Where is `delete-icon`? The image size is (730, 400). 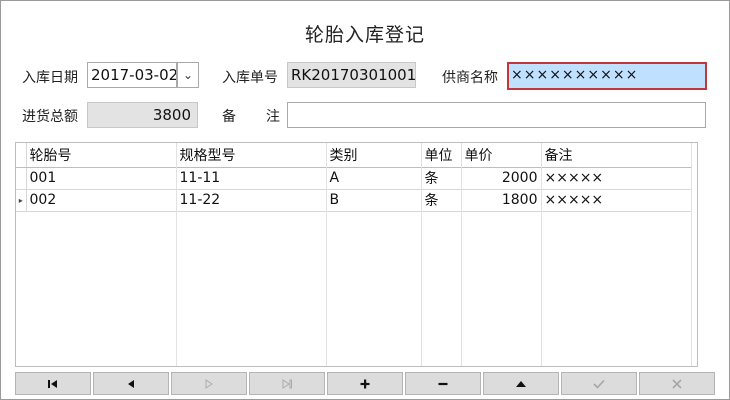
delete-icon is located at coordinates (443, 383).